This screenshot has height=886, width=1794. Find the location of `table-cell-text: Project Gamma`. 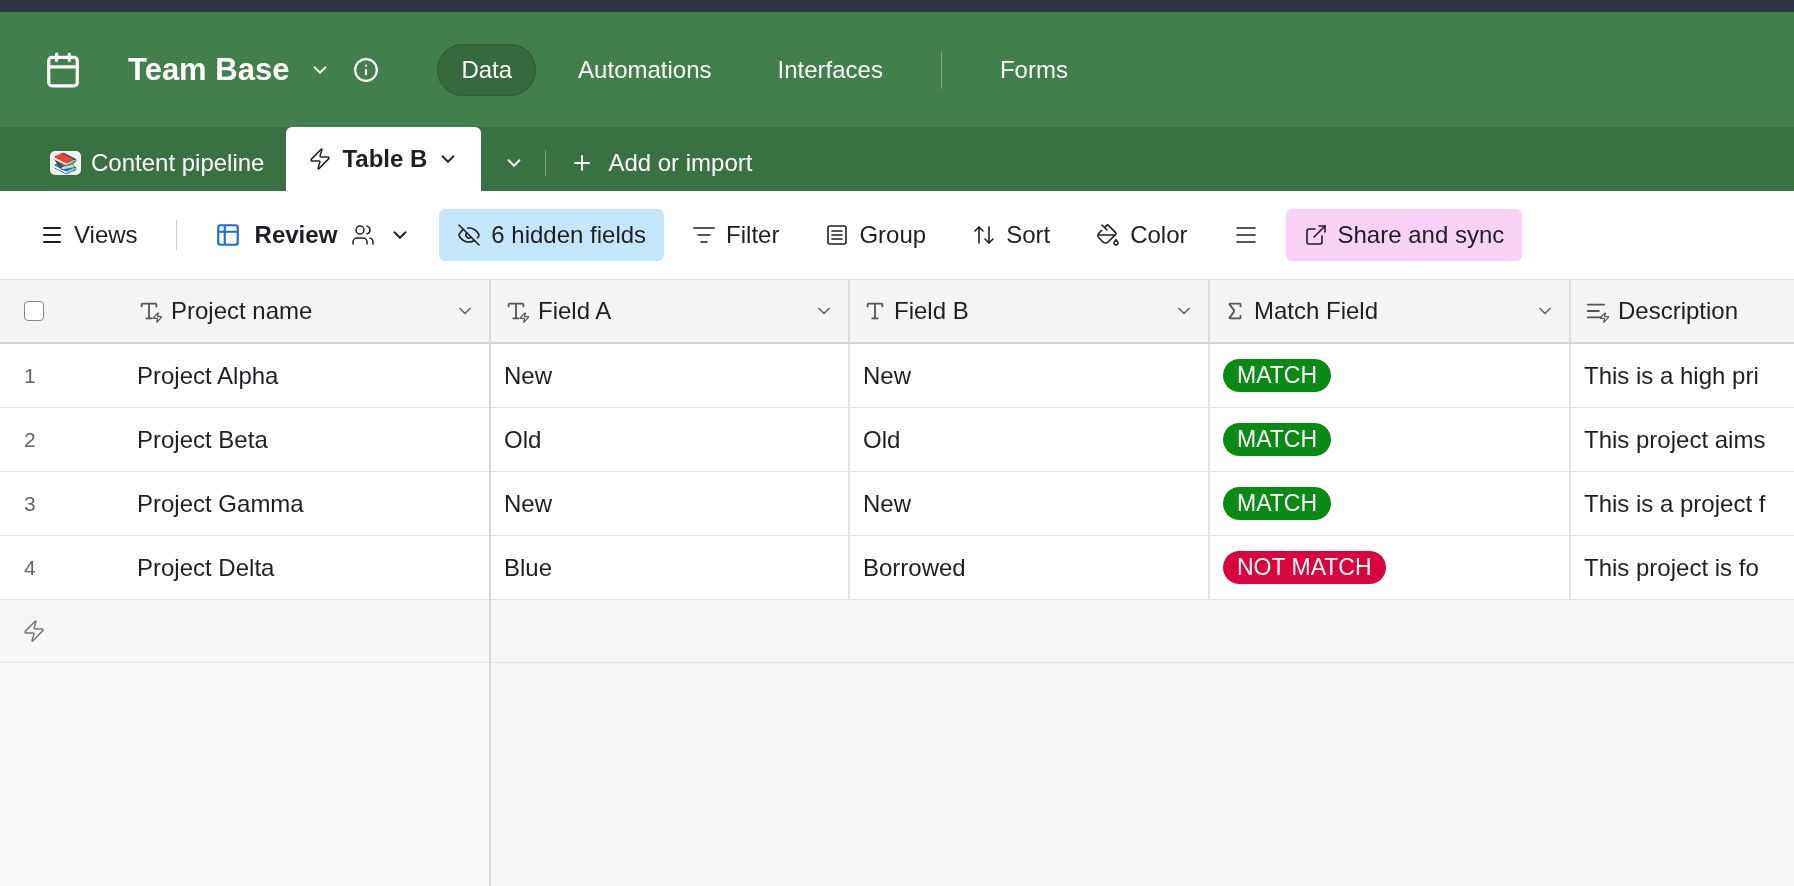

table-cell-text: Project Gamma is located at coordinates (220, 503).